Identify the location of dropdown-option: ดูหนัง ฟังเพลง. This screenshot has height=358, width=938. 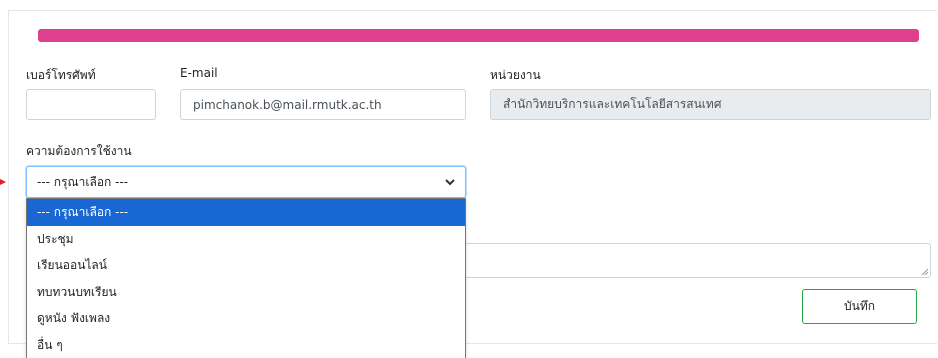
(246, 318).